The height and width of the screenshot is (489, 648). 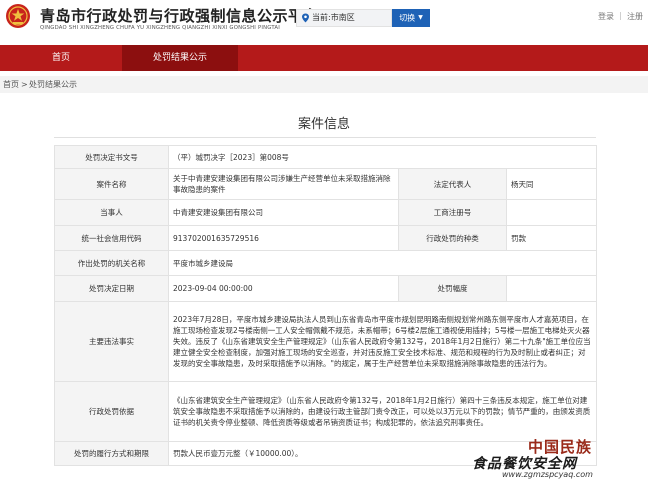 I want to click on main-nav: 首页 处罚结果公示, so click(x=324, y=58).